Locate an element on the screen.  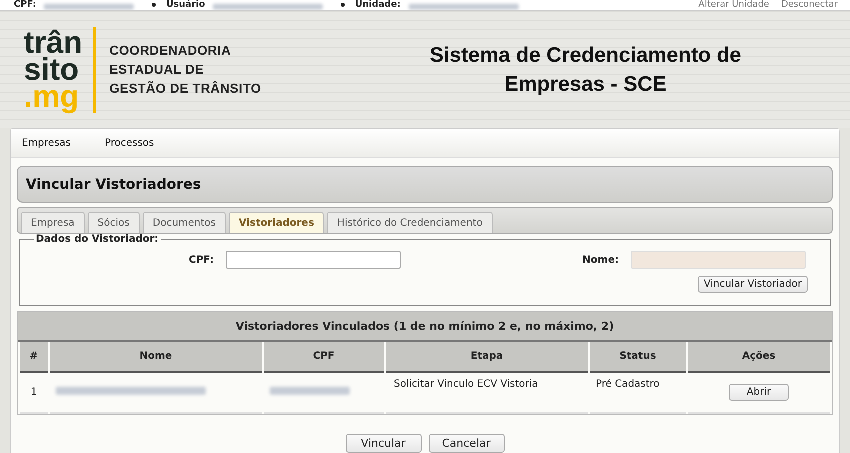
tab: Histórico do Credenciamento is located at coordinates (410, 222).